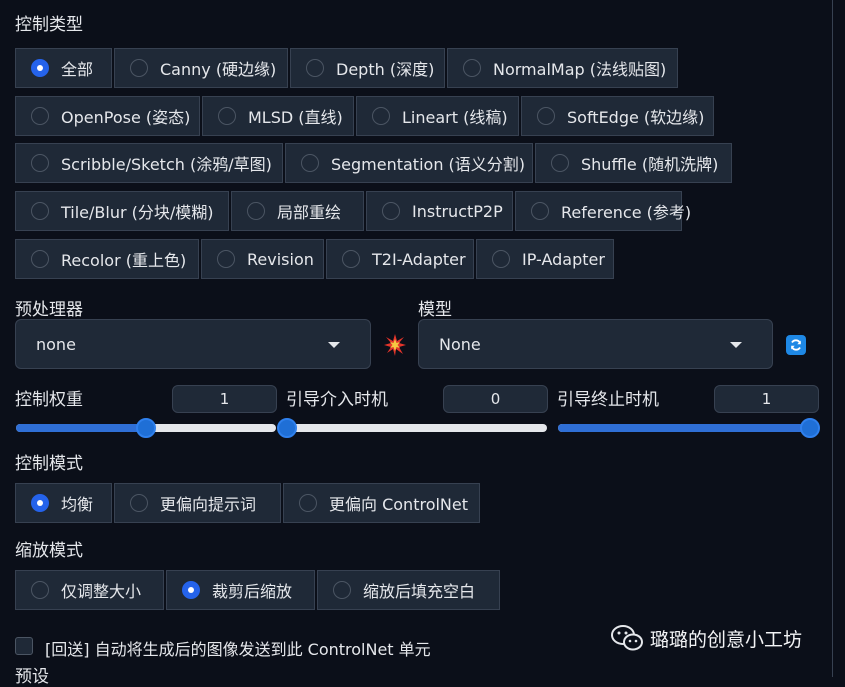 The height and width of the screenshot is (687, 845). I want to click on guidance-start-slider, so click(412, 428).